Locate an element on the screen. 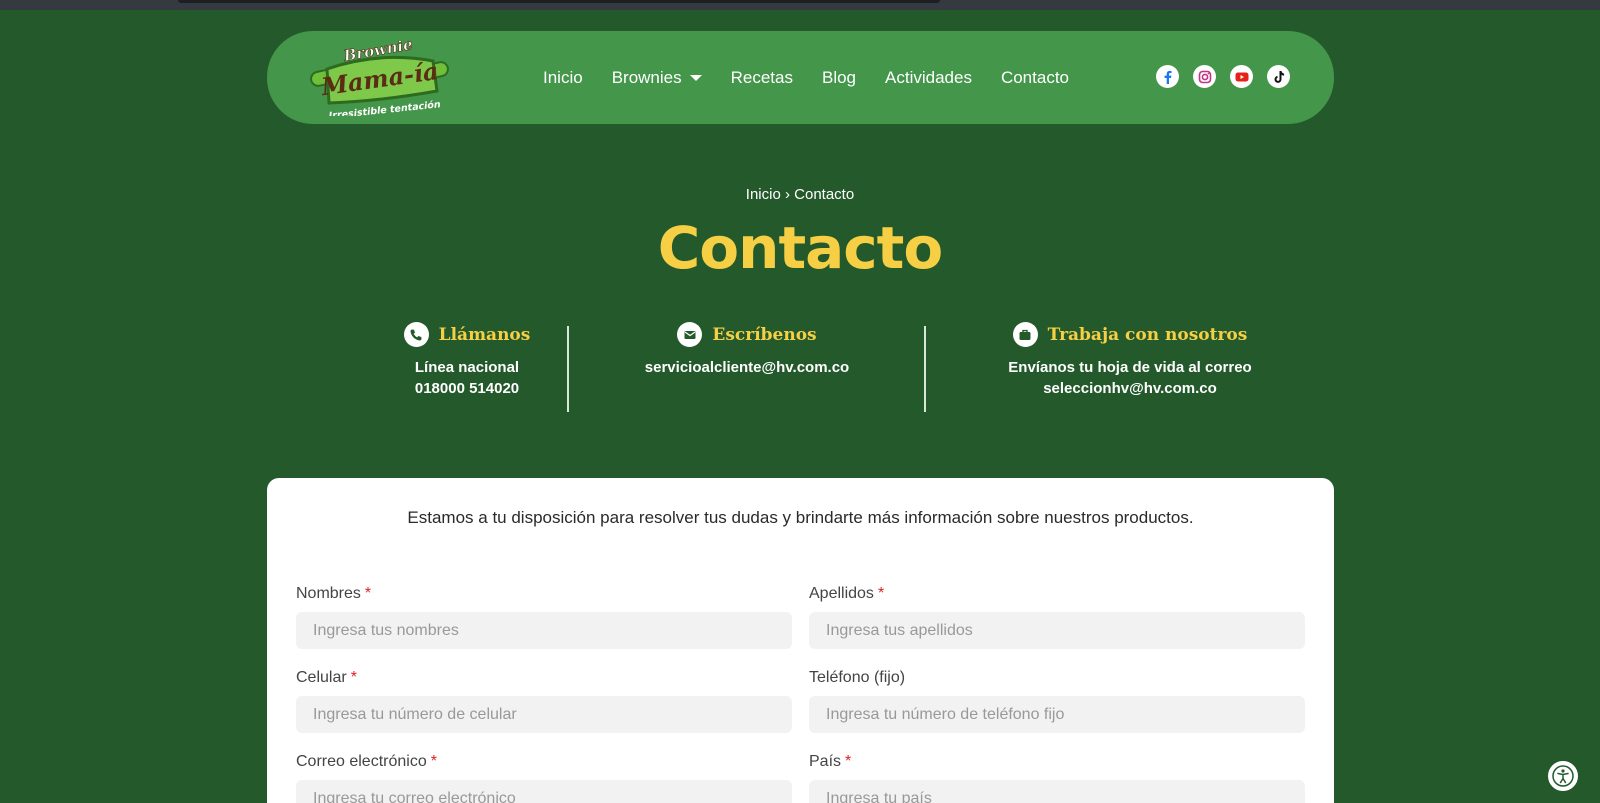 Image resolution: width=1600 pixels, height=803 pixels. nav-item-label: Inicio is located at coordinates (563, 77).